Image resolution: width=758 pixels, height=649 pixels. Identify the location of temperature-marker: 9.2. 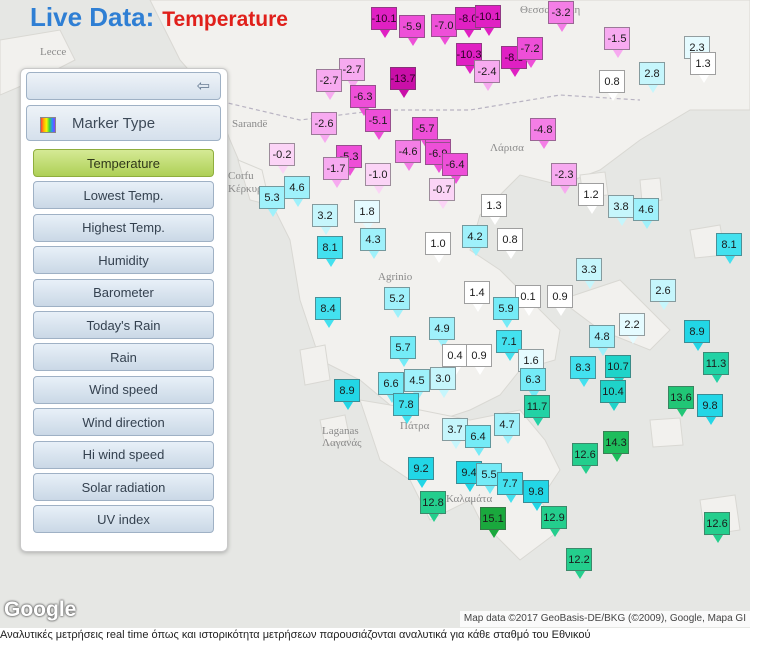
(421, 472).